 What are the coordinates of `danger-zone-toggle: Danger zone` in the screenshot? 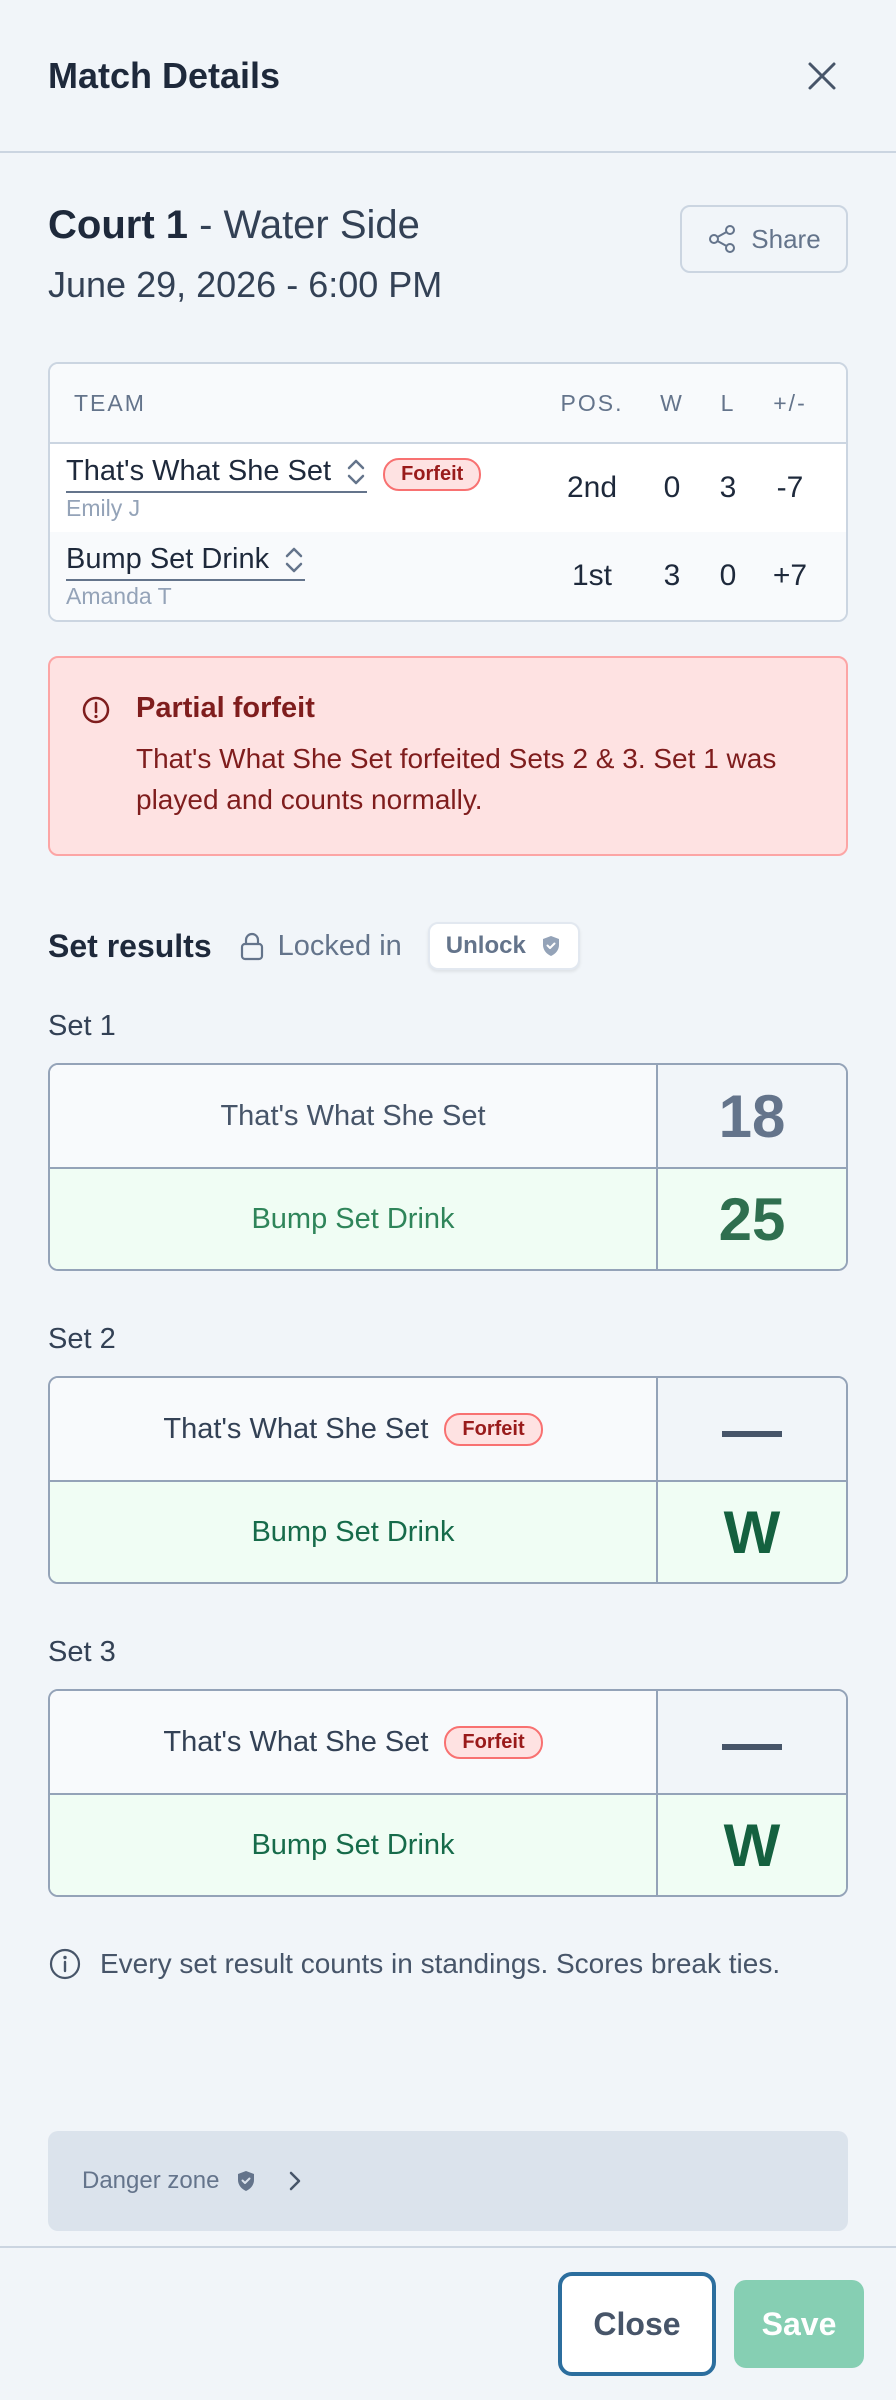 It's located at (448, 2181).